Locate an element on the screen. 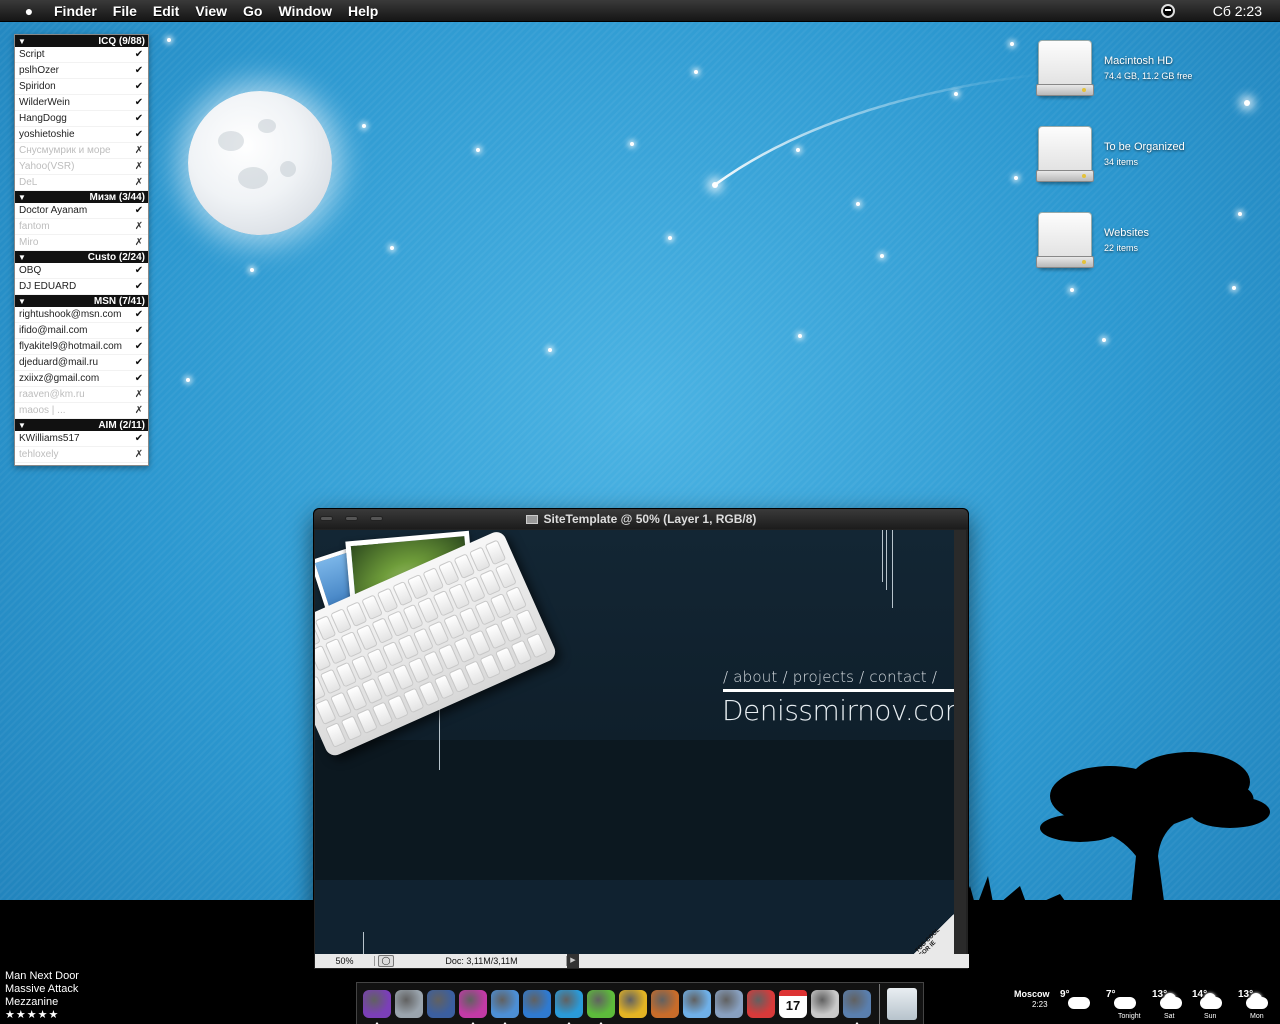 The width and height of the screenshot is (1280, 1024). ical-red-icon is located at coordinates (761, 1003).